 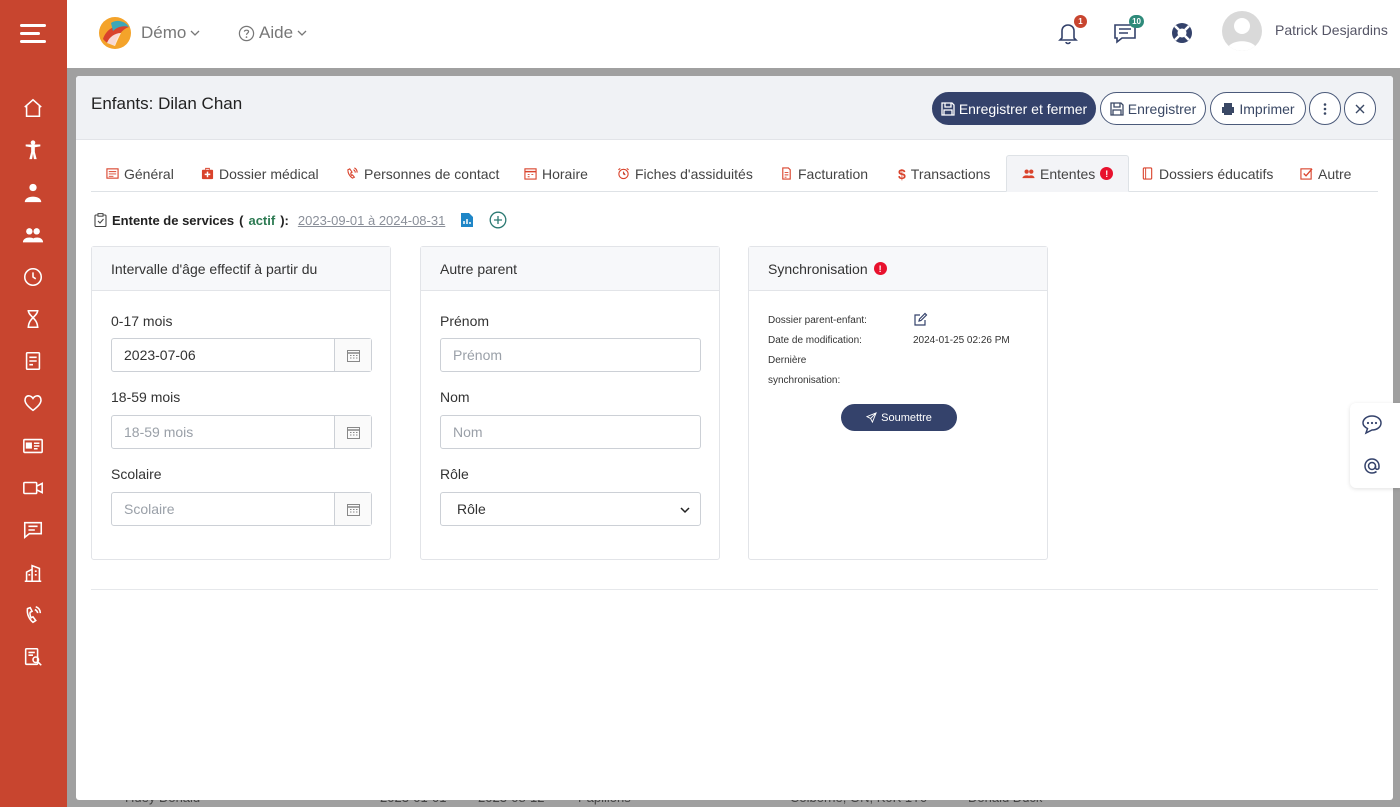 I want to click on divider, so click(x=734, y=589).